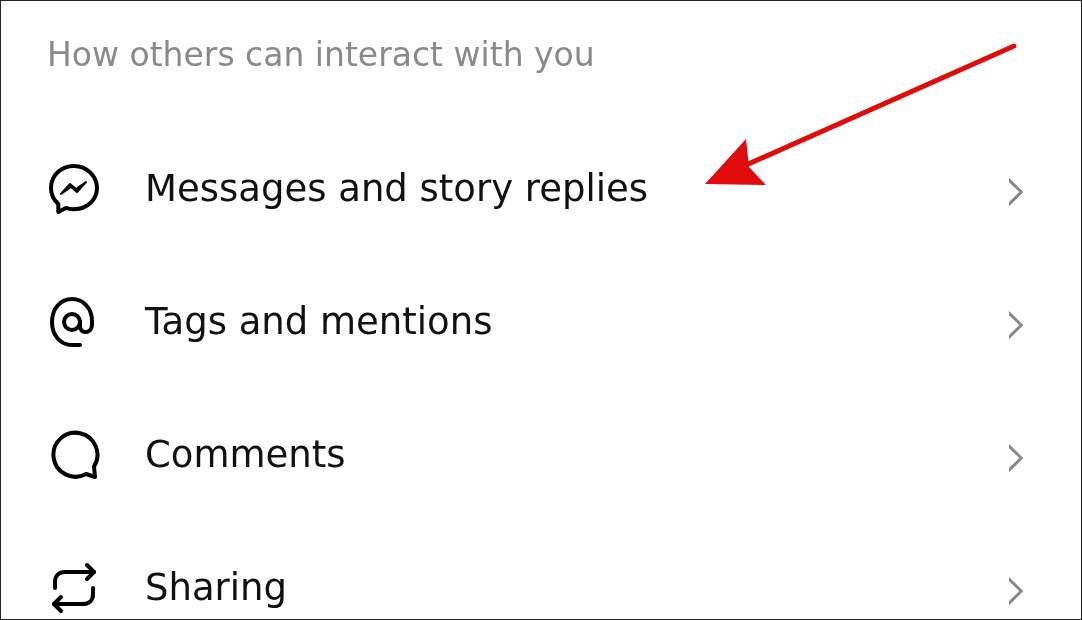 The width and height of the screenshot is (1082, 620). Describe the element at coordinates (575, 587) in the screenshot. I see `row-label: Sharing` at that location.